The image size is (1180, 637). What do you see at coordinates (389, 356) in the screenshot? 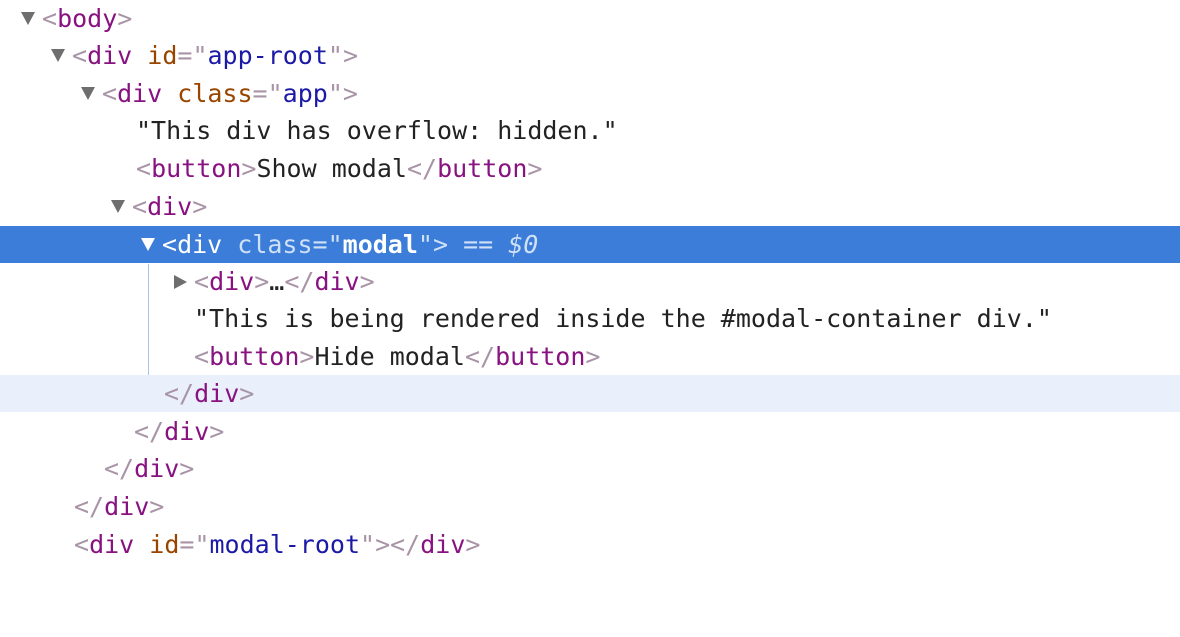
I see `button-text: Hide modal` at bounding box center [389, 356].